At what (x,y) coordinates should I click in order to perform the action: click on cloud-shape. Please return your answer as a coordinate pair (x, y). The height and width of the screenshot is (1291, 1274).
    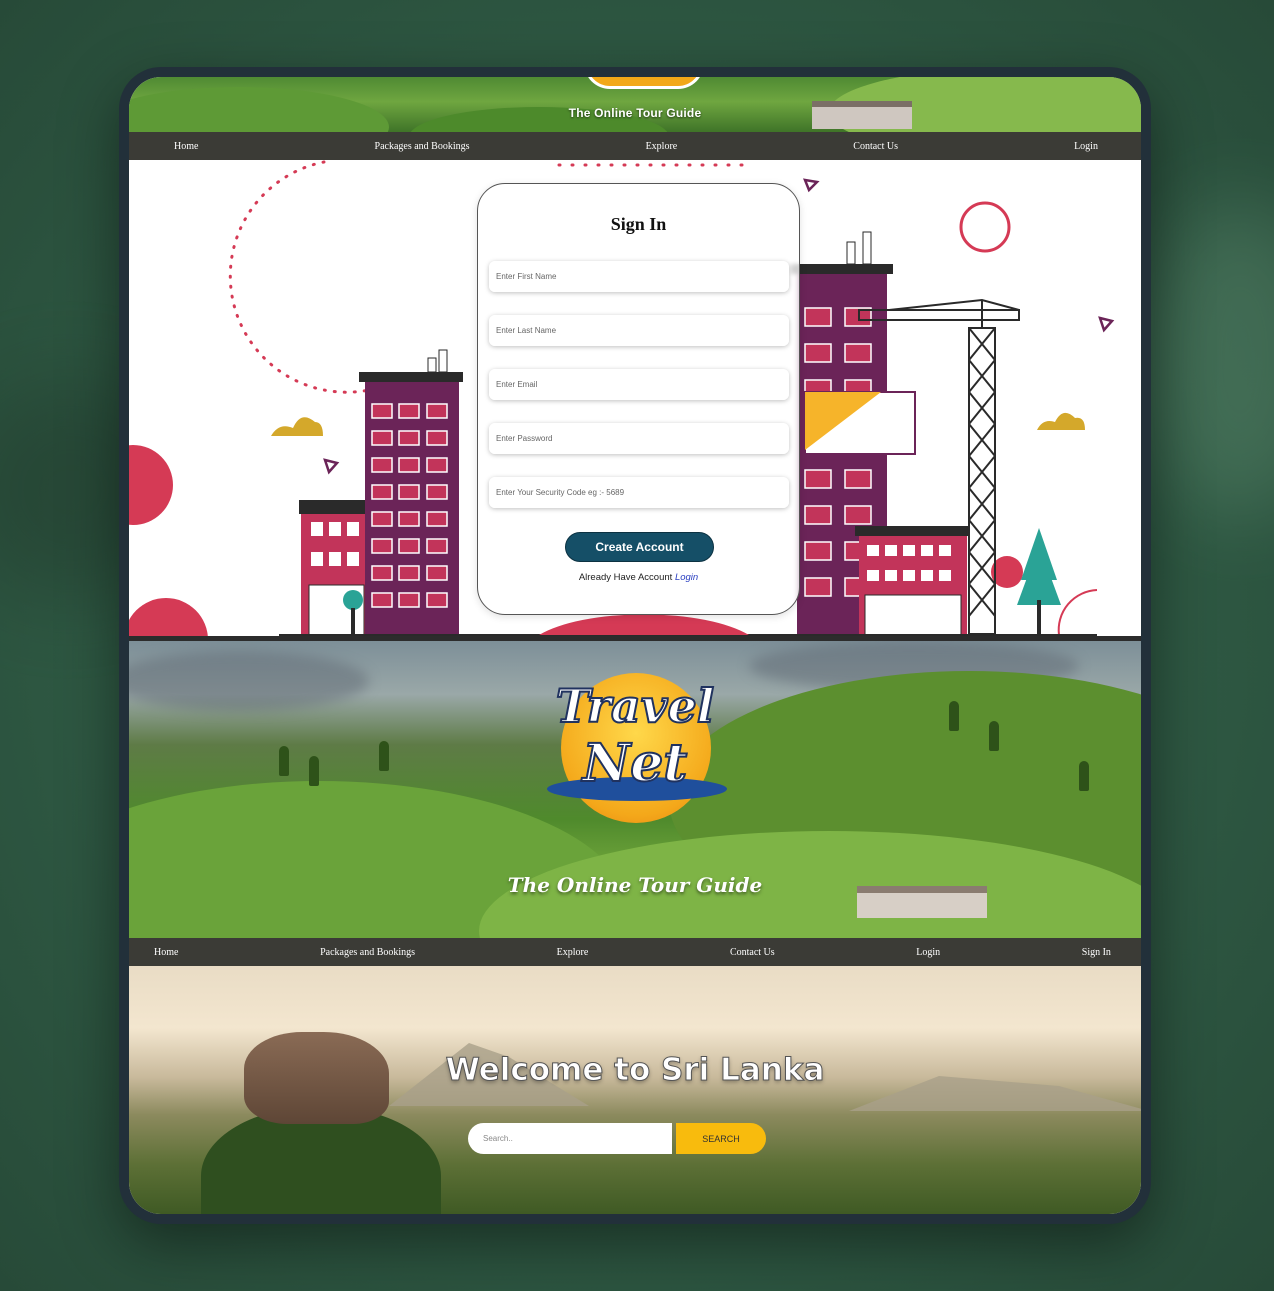
    Looking at the image, I should click on (249, 681).